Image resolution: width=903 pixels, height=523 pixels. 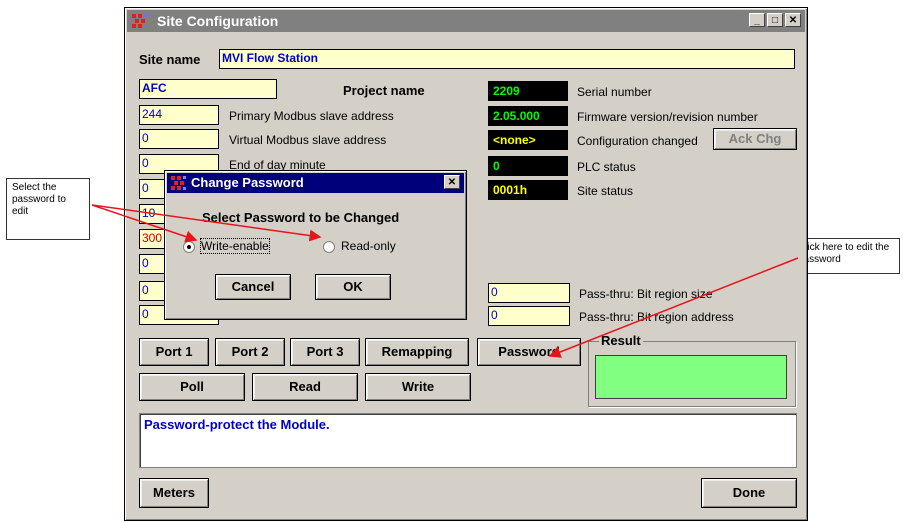 What do you see at coordinates (206, 223) in the screenshot?
I see `arrow-to-read-only` at bounding box center [206, 223].